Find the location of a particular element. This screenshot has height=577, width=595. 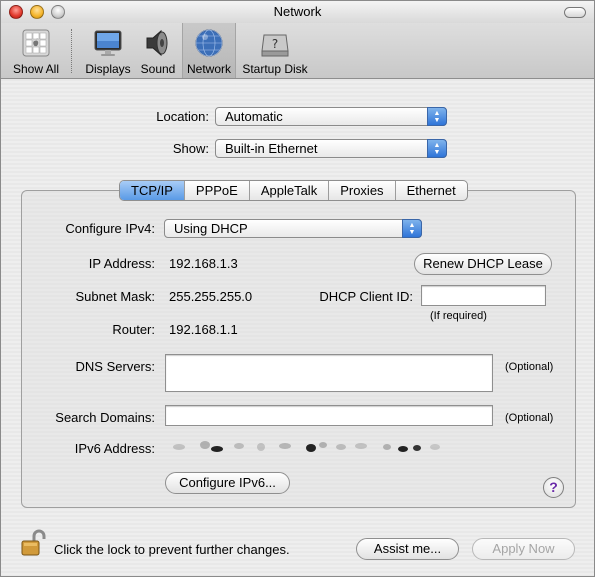

dns-servers-label: DNS Servers: is located at coordinates (115, 366).